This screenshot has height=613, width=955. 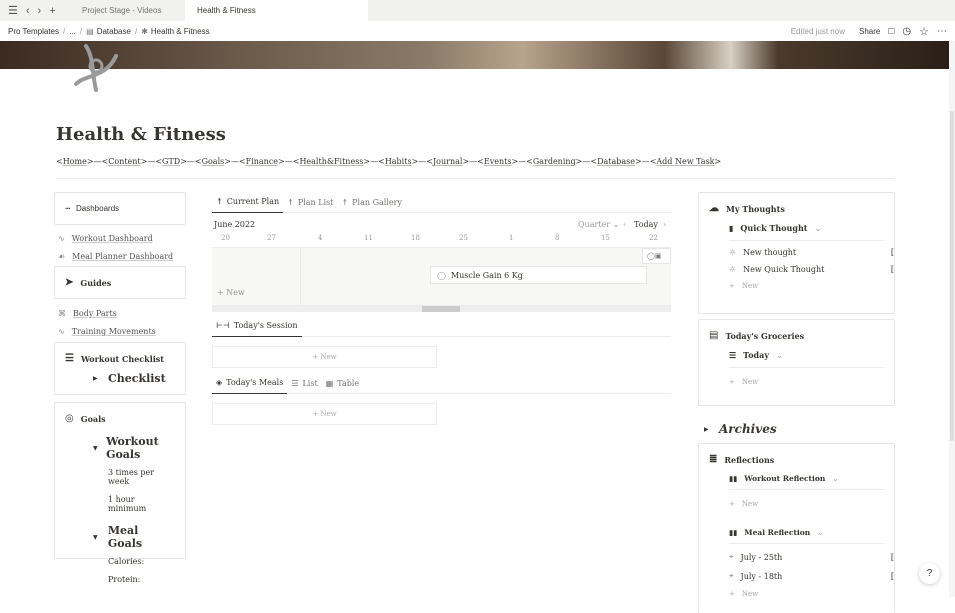 What do you see at coordinates (134, 448) in the screenshot?
I see `workout-goals-toggle: ▼ Workout Goals` at bounding box center [134, 448].